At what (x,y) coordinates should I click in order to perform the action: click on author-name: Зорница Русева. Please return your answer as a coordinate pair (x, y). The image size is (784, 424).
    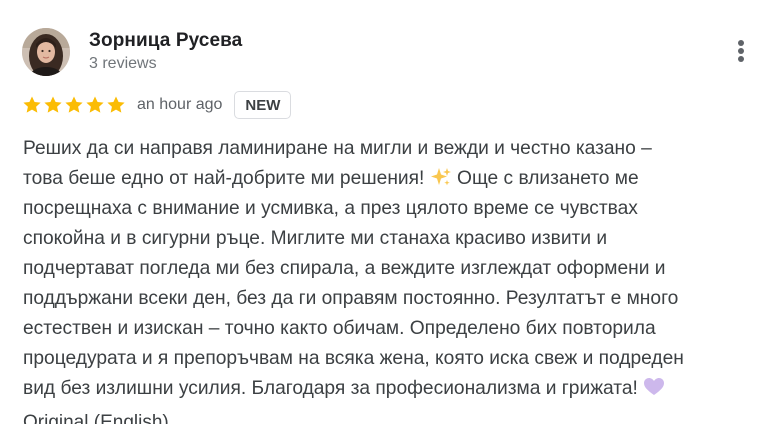
    Looking at the image, I should click on (165, 41).